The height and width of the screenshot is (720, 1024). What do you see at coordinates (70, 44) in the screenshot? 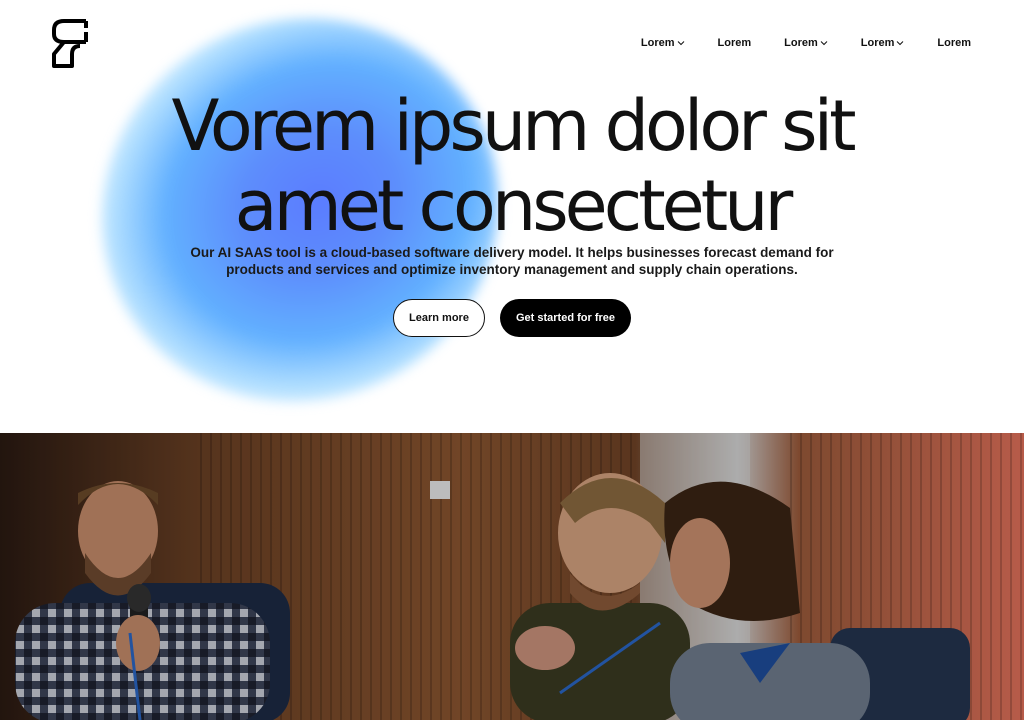
I see `brand-logo-icon` at bounding box center [70, 44].